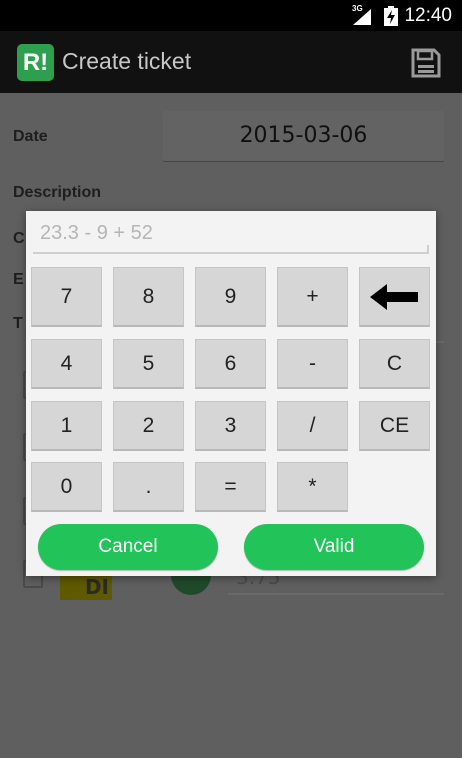  Describe the element at coordinates (231, 15) in the screenshot. I see `status-bar: 3G 12:40` at that location.